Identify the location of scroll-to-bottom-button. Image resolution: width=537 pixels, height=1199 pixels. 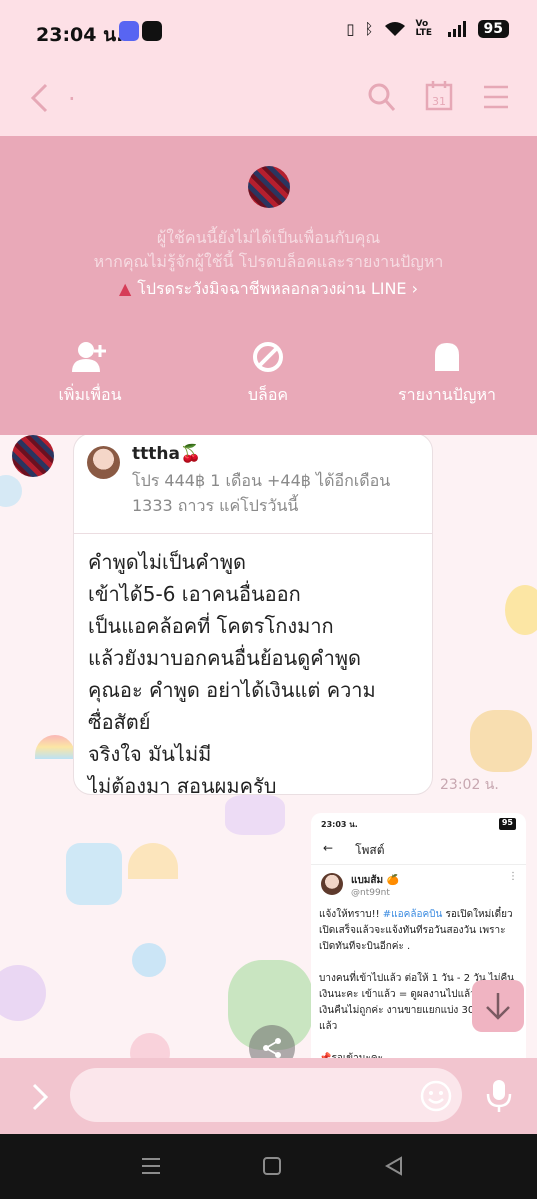
(498, 1006).